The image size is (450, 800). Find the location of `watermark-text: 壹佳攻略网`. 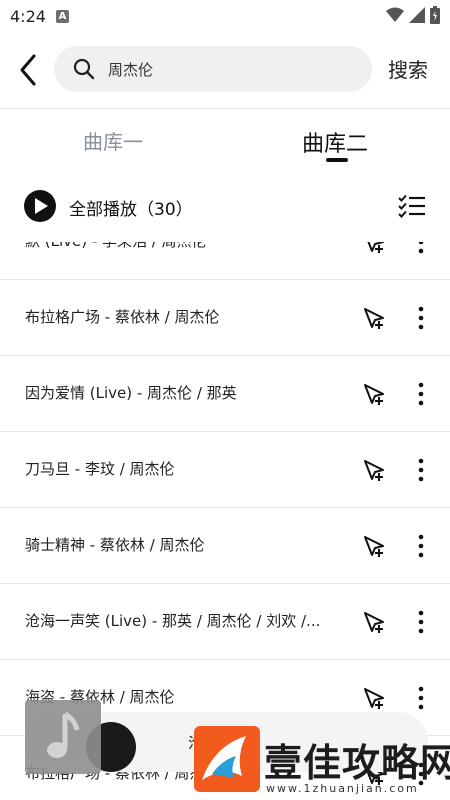

watermark-text: 壹佳攻略网 is located at coordinates (357, 763).